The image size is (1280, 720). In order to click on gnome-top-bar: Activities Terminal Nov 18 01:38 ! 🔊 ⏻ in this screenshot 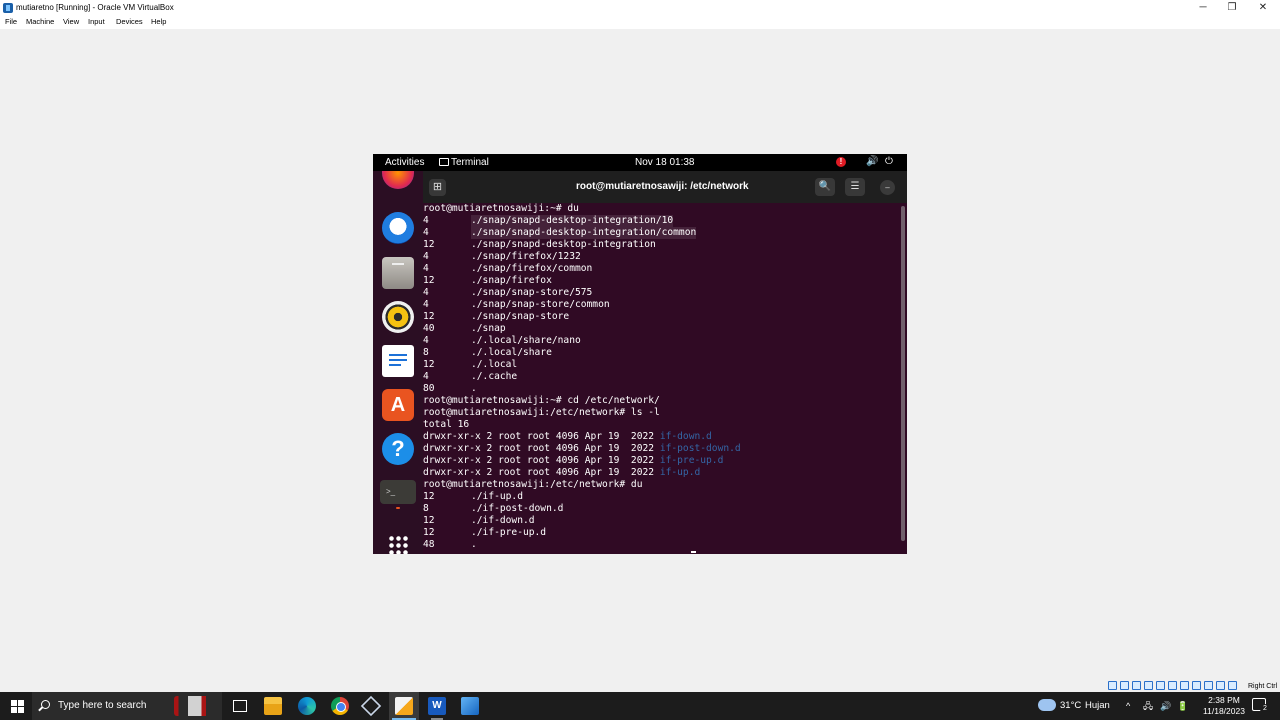, I will do `click(640, 162)`.